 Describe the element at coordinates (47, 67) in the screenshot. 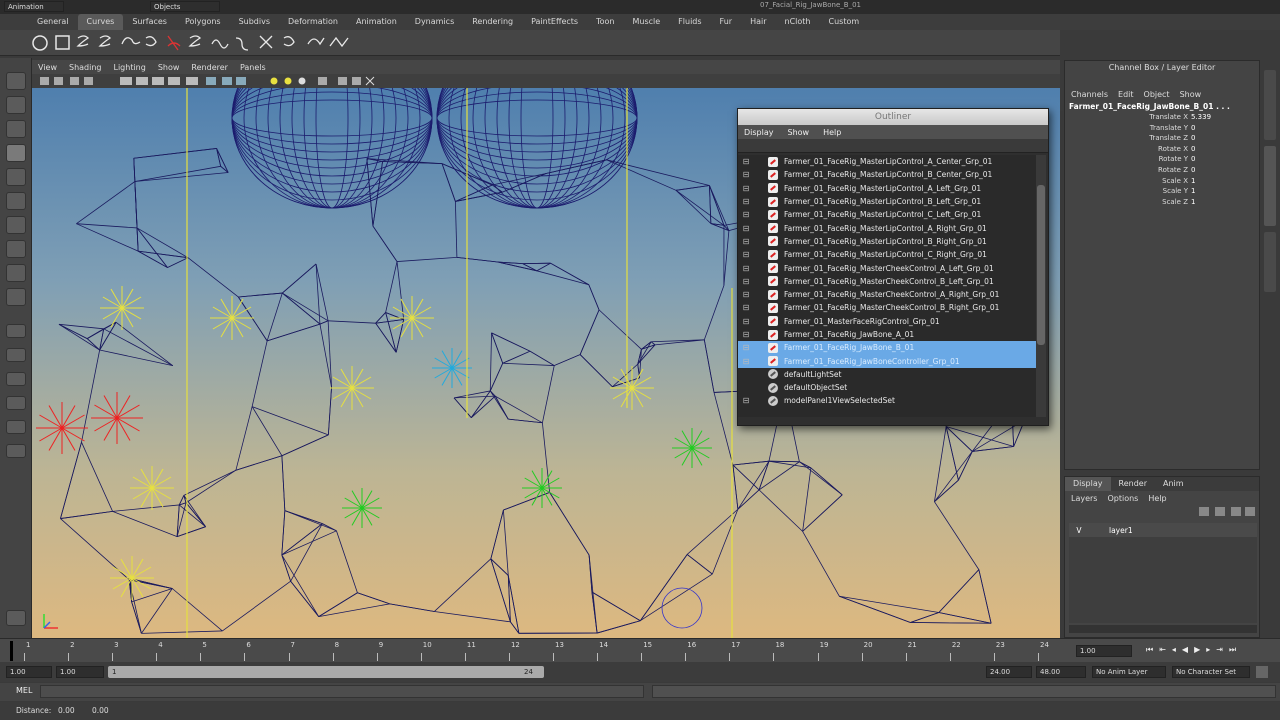

I see `viewport-menu-view: View` at that location.